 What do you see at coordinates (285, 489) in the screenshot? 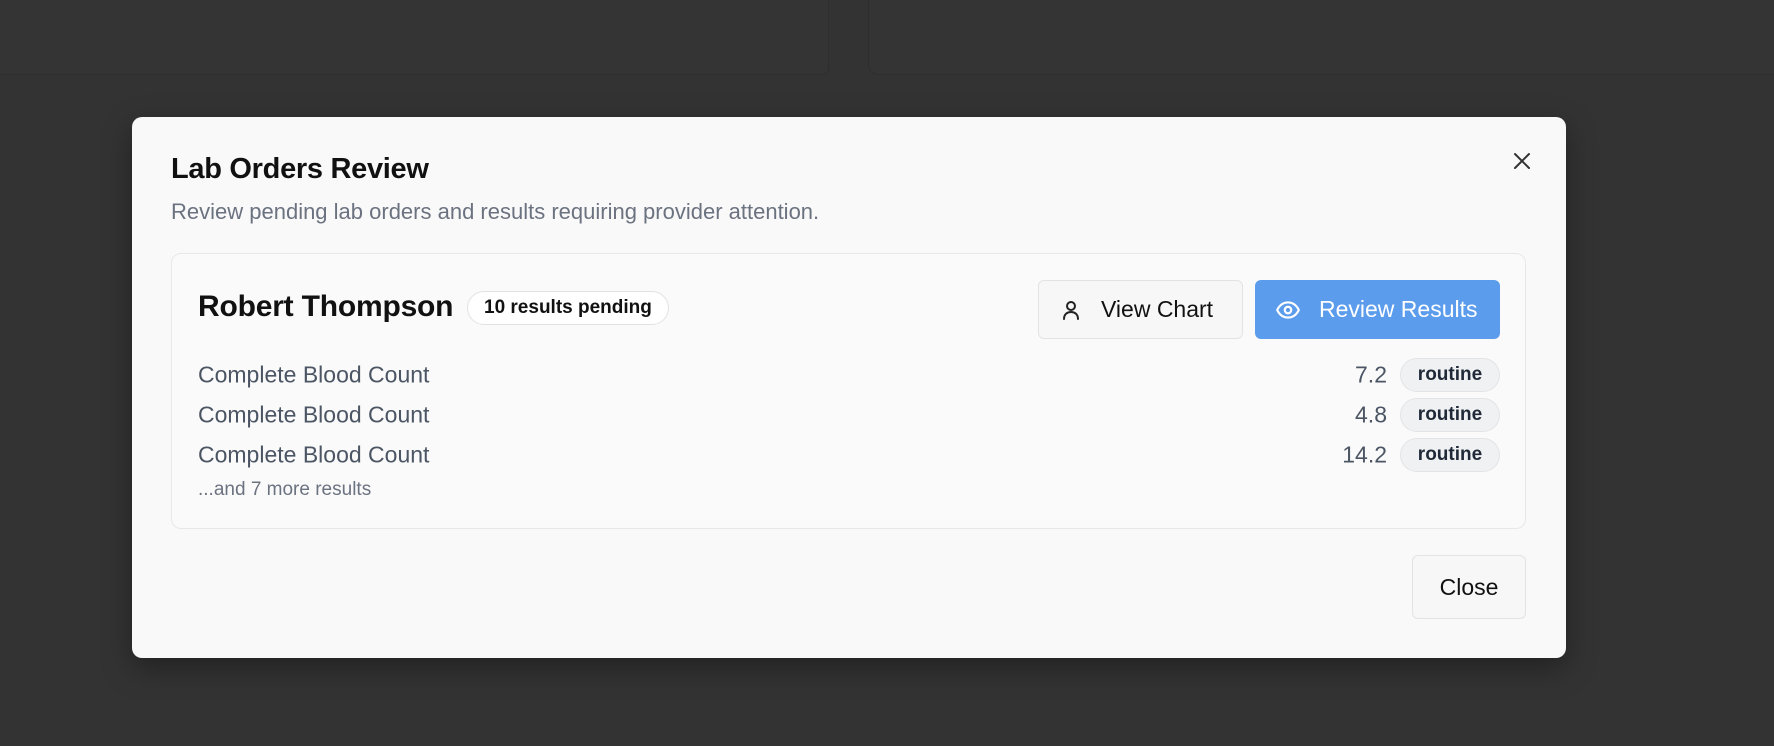
I see `more-results-text: ...and 7 more results` at bounding box center [285, 489].